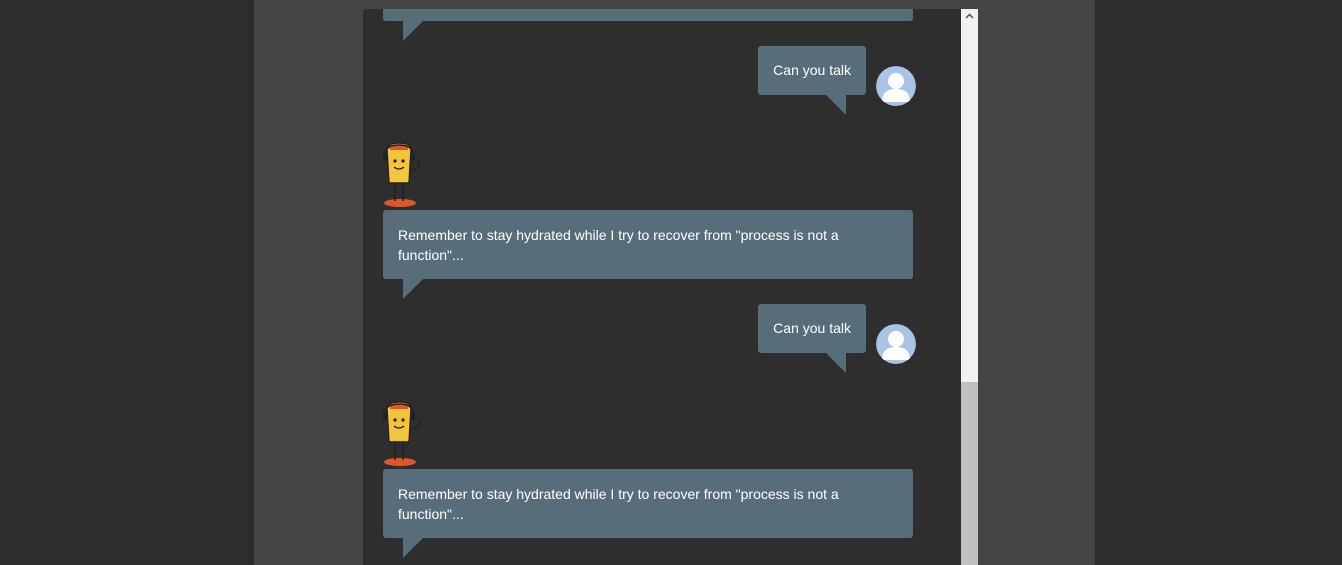 This screenshot has width=1342, height=565. I want to click on bot-message-bubble, so click(648, 25).